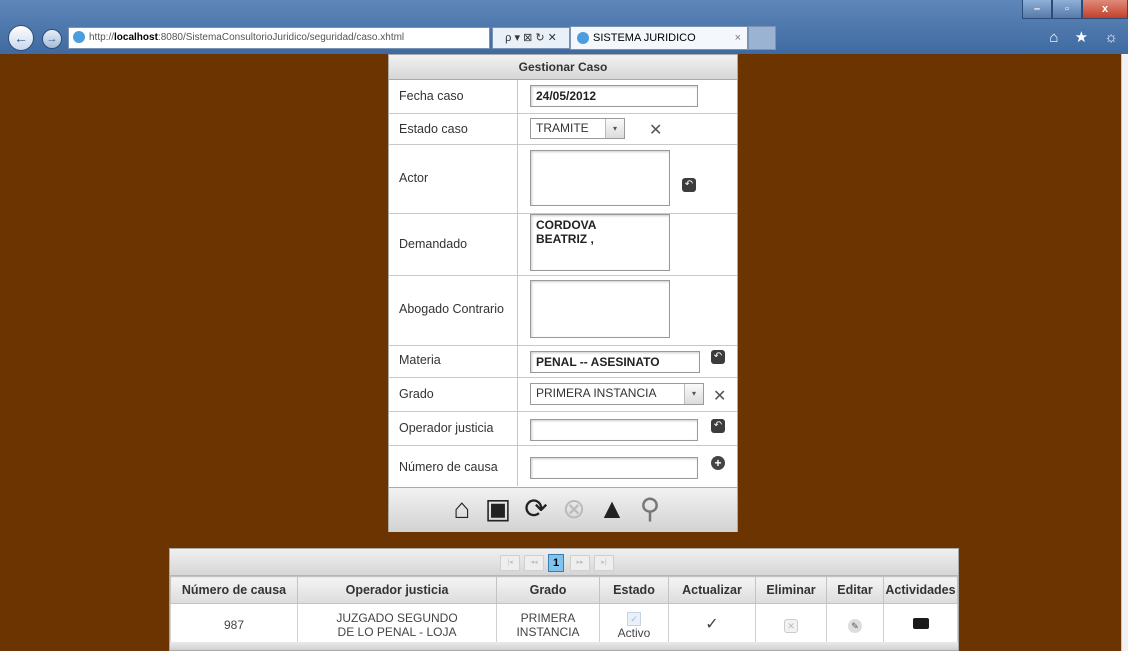  Describe the element at coordinates (1037, 9) in the screenshot. I see `minimize-button: –` at that location.